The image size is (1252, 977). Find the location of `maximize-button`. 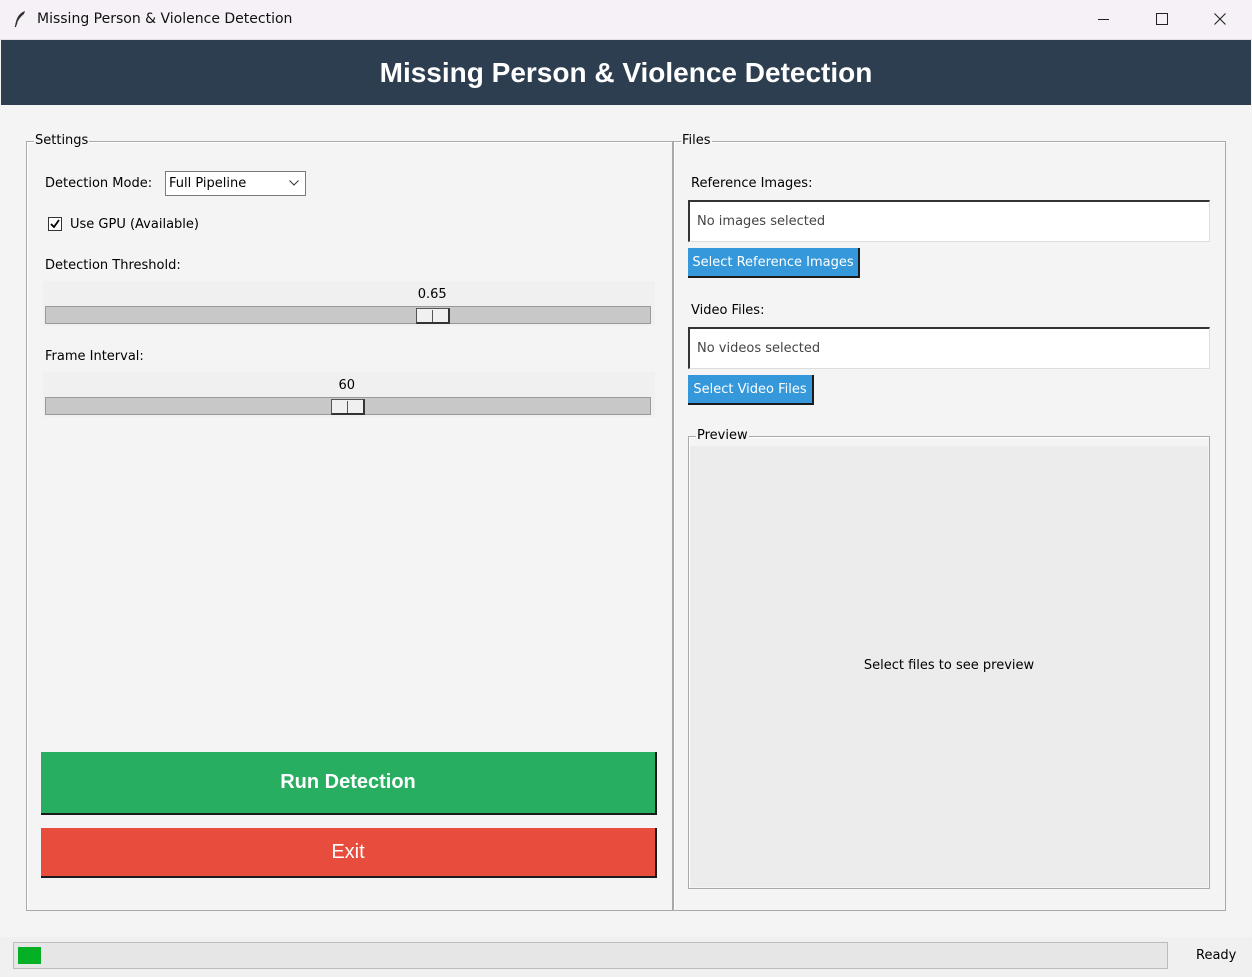

maximize-button is located at coordinates (1163, 19).